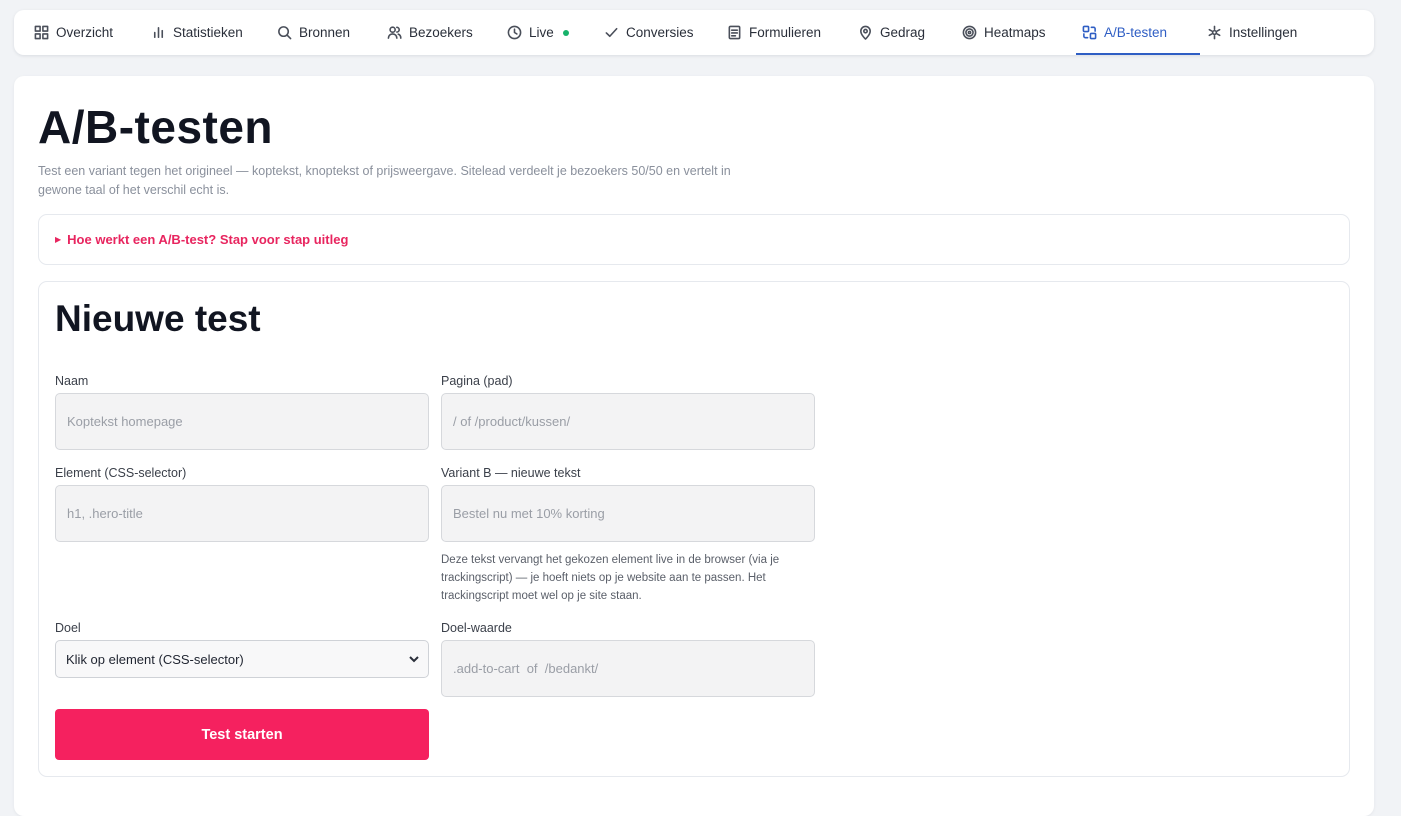 This screenshot has height=816, width=1401. I want to click on active-tab-indicator, so click(1138, 54).